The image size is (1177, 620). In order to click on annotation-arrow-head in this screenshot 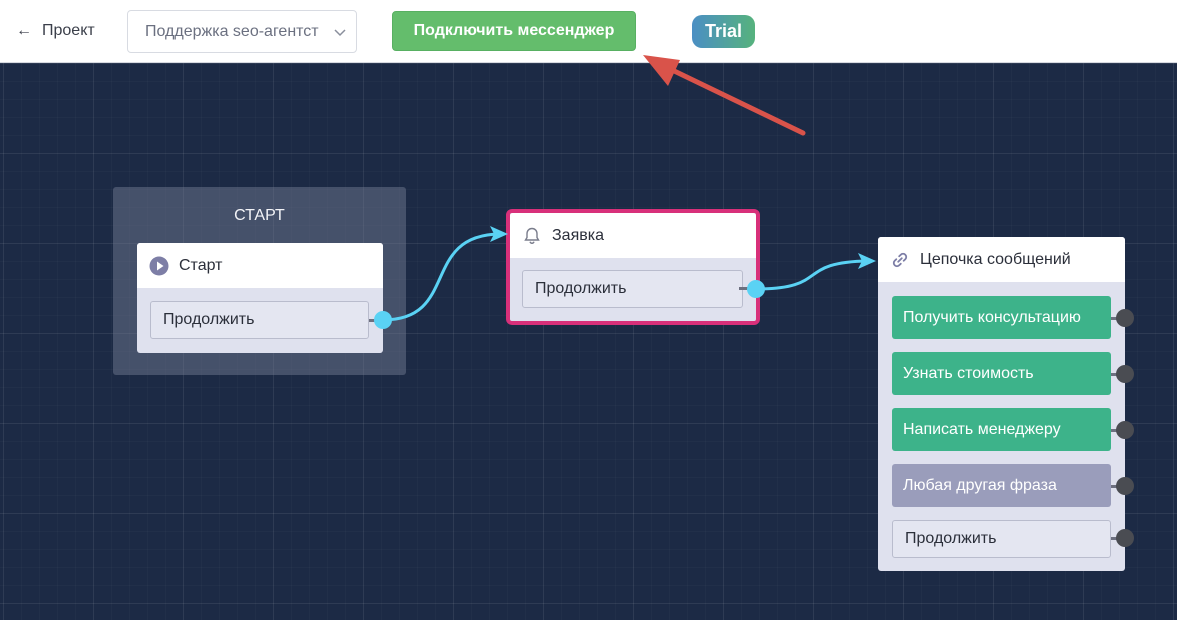, I will do `click(661, 70)`.